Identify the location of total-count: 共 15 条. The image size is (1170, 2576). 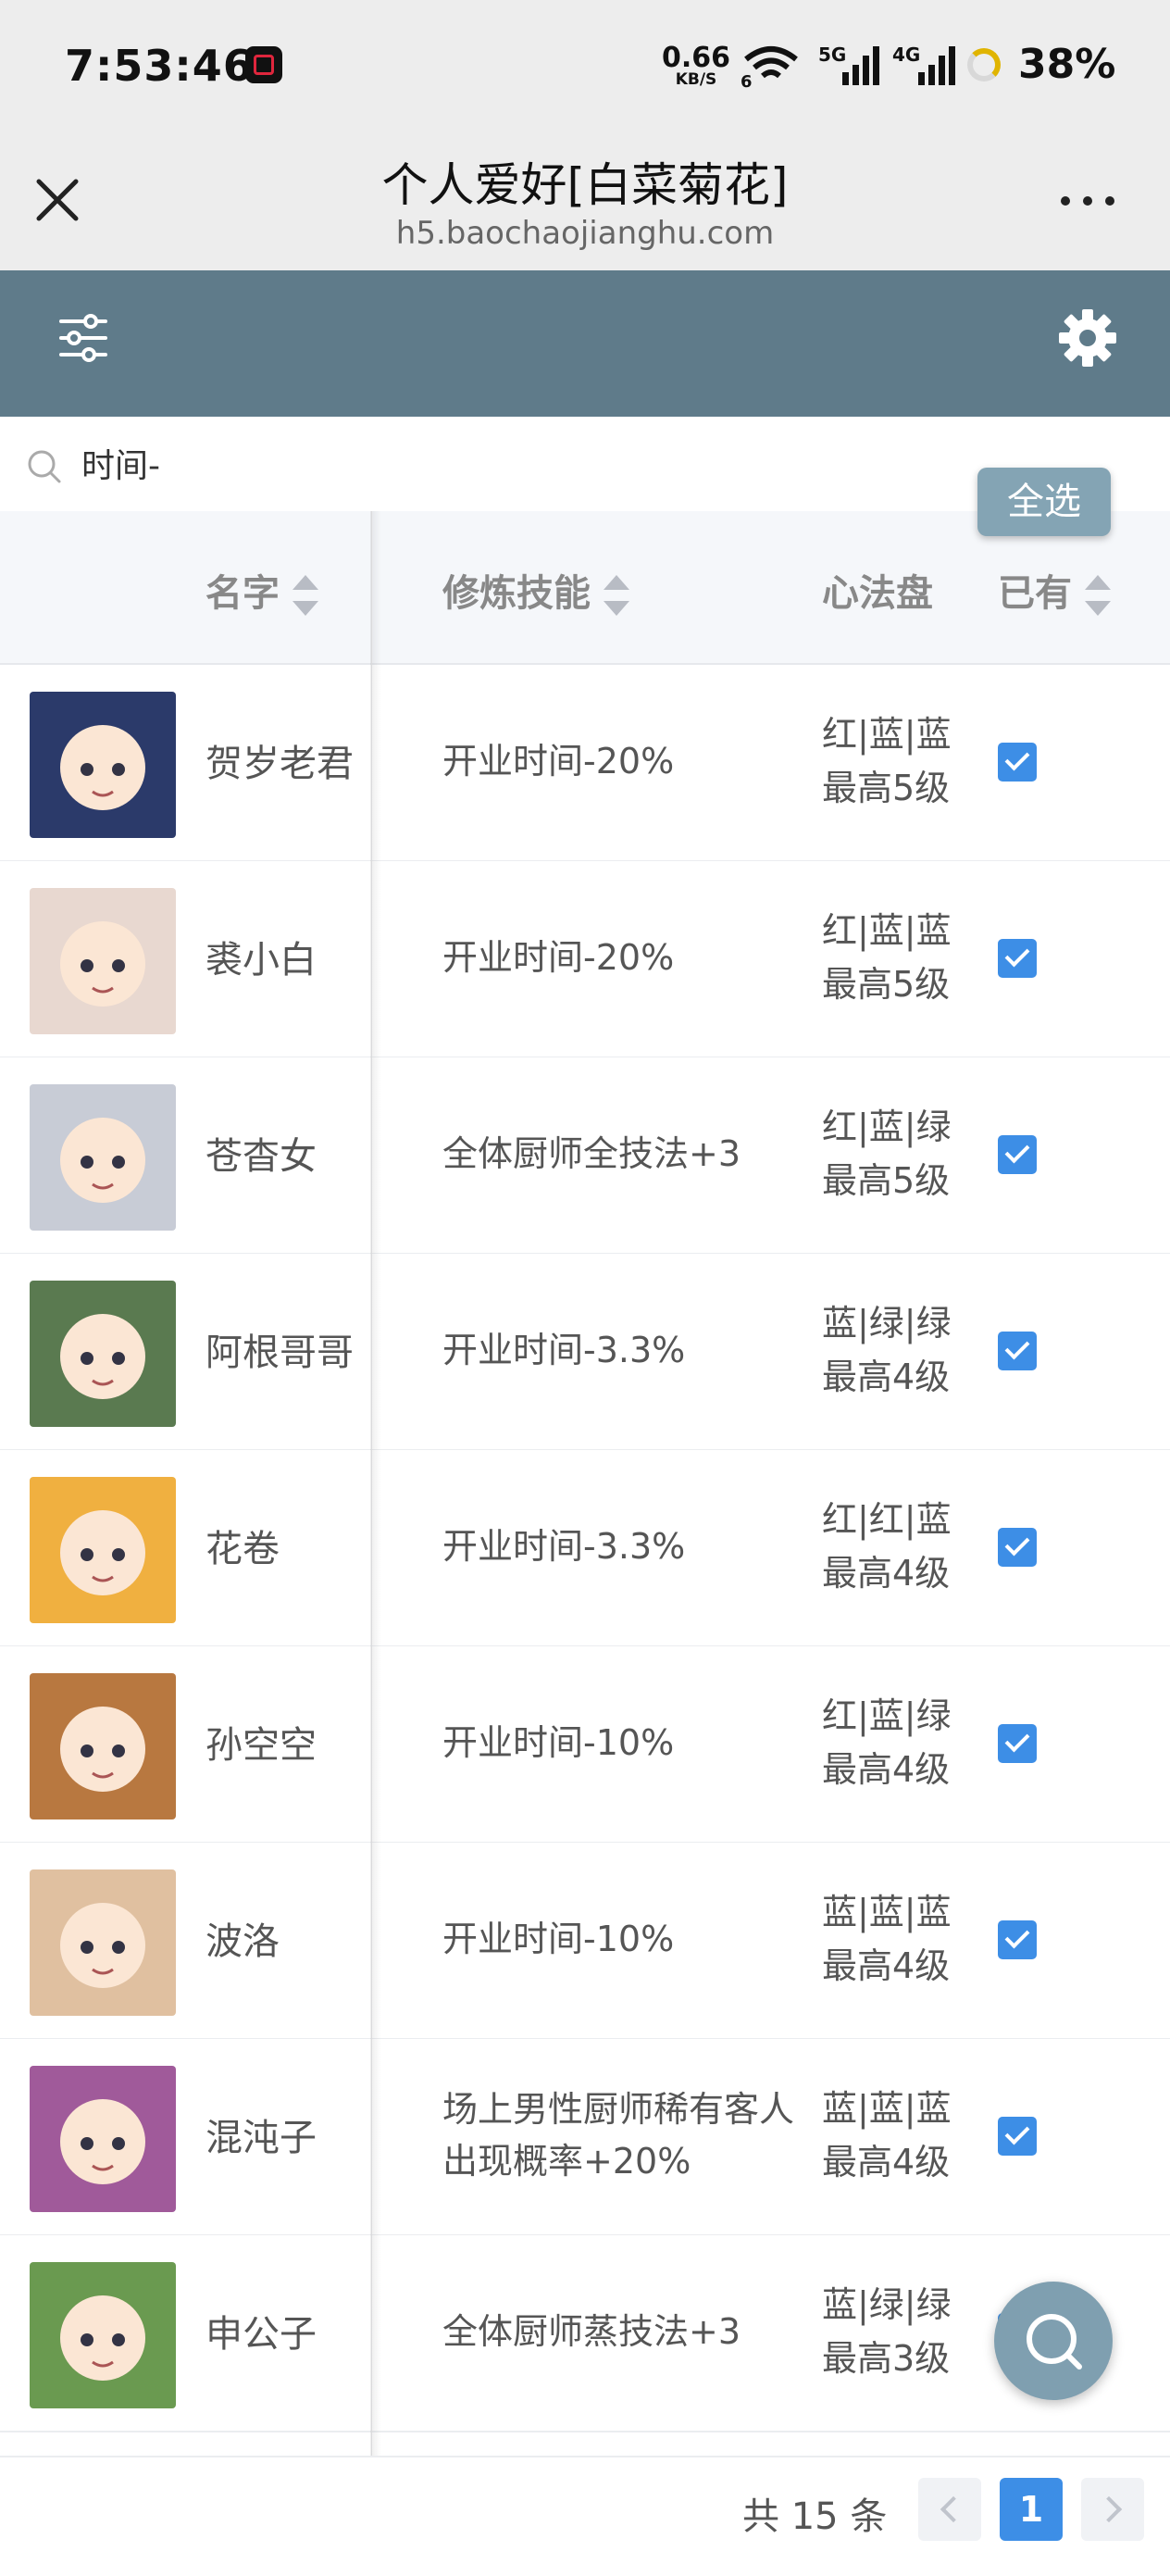
(815, 2516).